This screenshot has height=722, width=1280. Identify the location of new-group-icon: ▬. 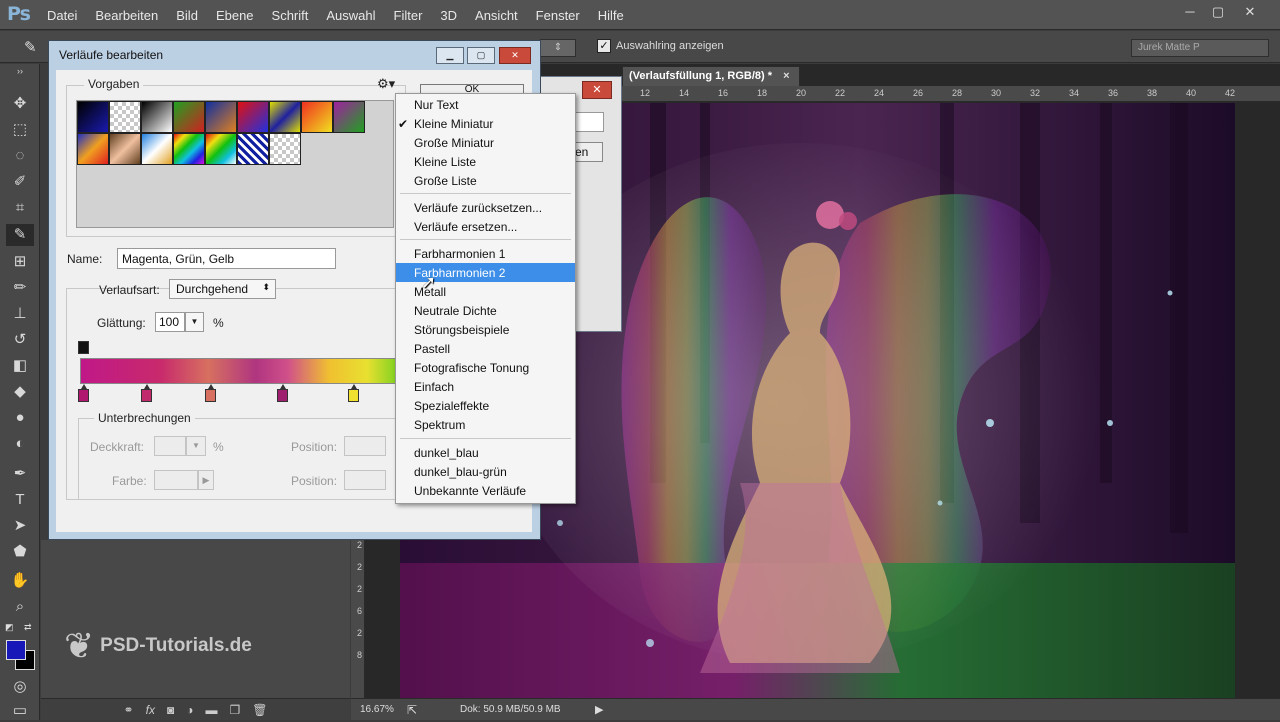
(211, 710).